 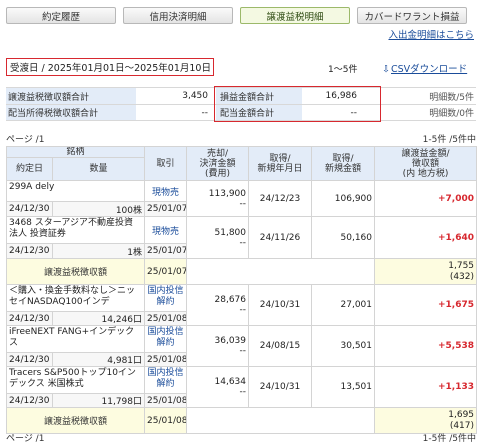 I want to click on quantity: 100株, so click(x=98, y=209).